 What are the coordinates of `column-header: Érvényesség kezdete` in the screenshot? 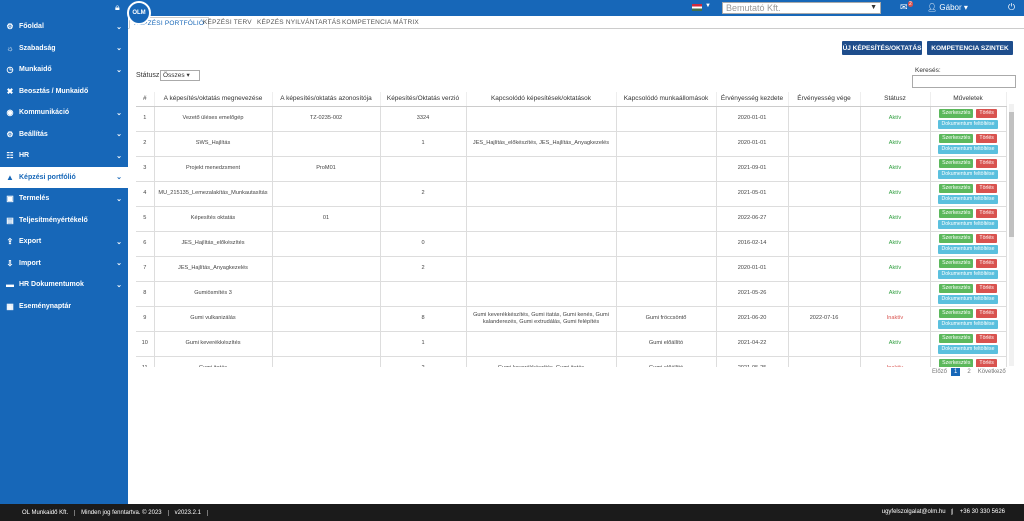 It's located at (752, 99).